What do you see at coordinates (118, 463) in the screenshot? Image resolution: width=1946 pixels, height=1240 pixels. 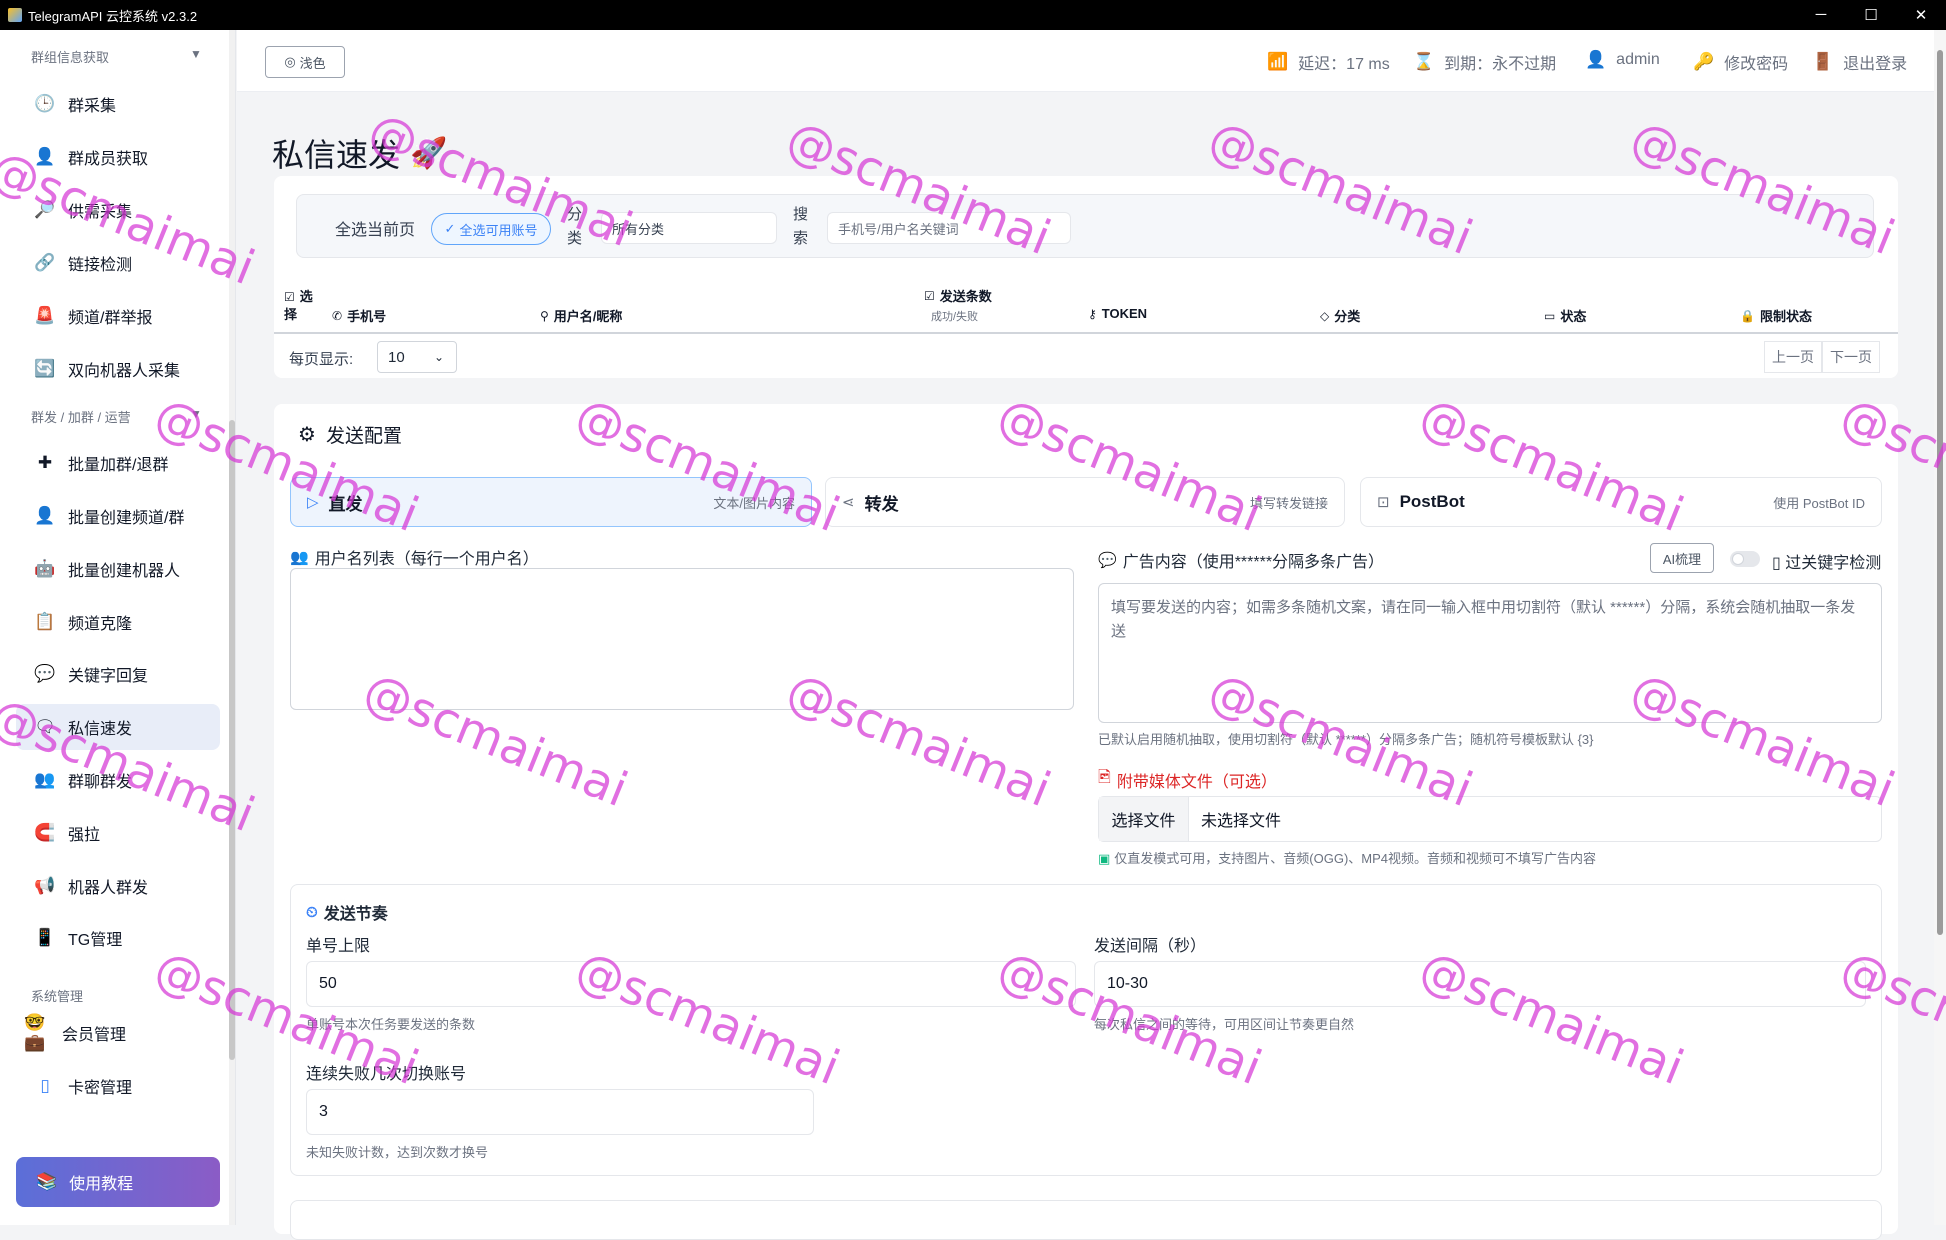 I see `sidebar-item-batch-join: ✚ 批量加群/退群` at bounding box center [118, 463].